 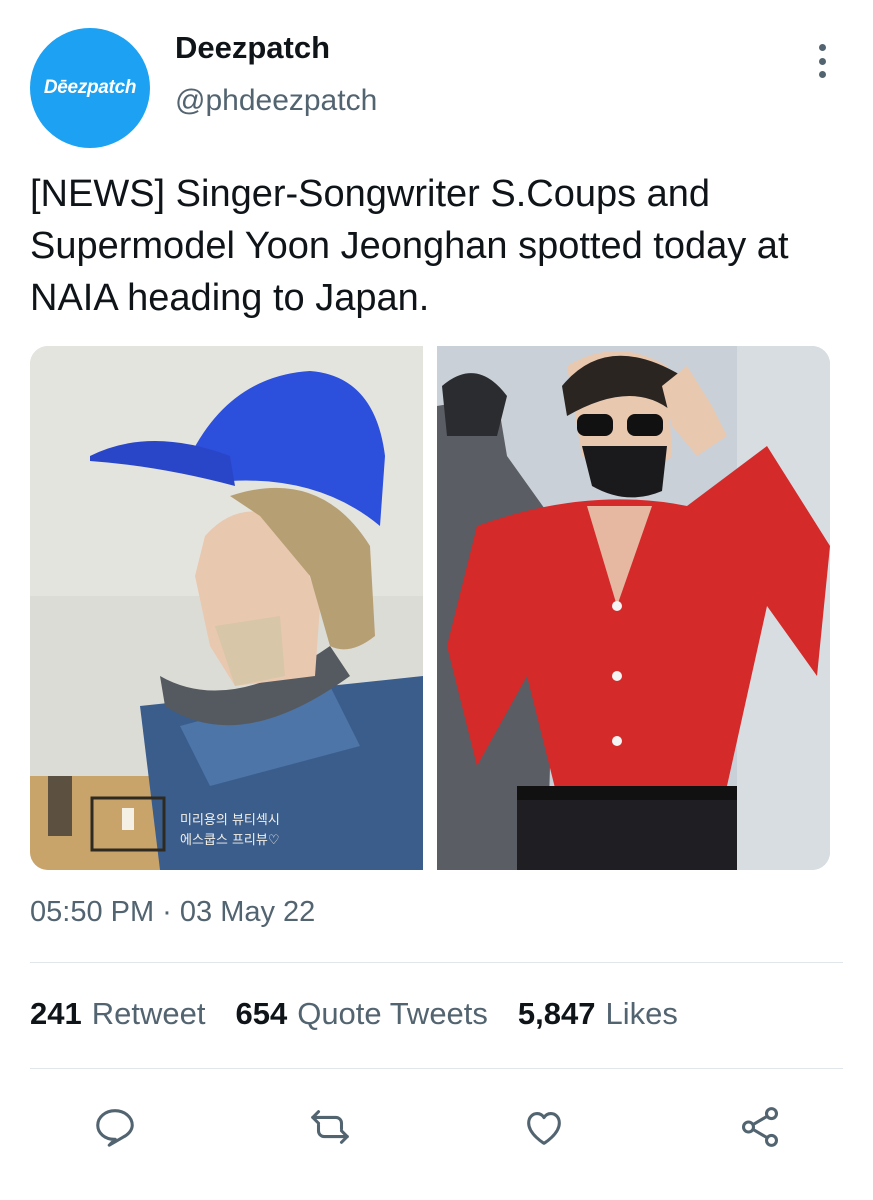 I want to click on engagement-stats: 241 Retweet 654 Quote Tweets 5,847 Likes, so click(x=369, y=1014).